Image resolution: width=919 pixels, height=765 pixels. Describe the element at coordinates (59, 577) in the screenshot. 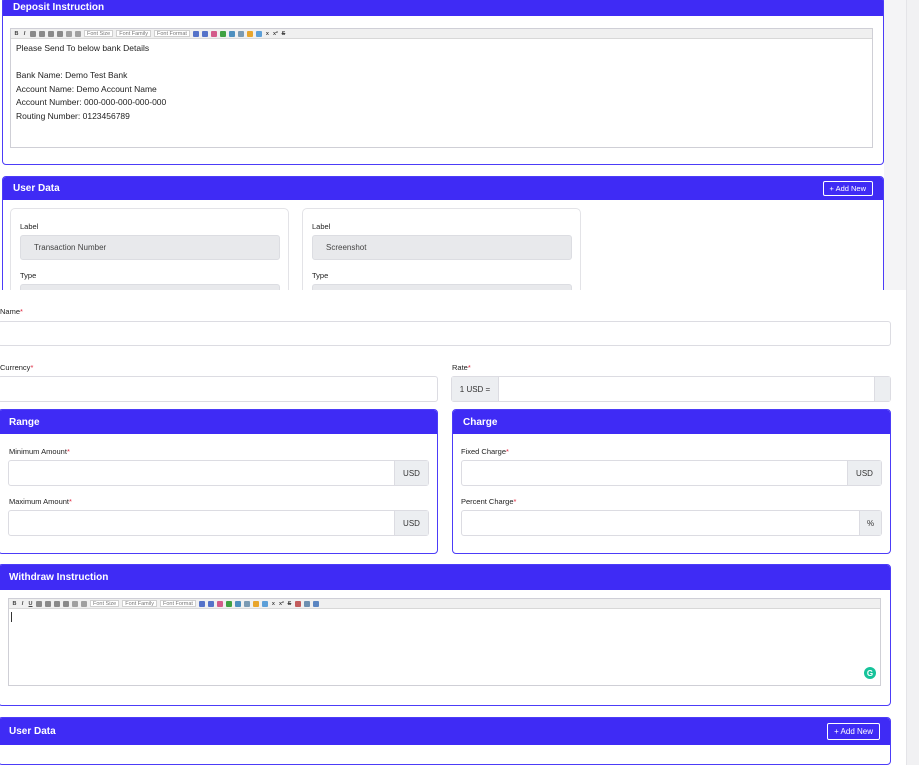

I see `withdraw-instruction-title: Withdraw Instruction` at that location.